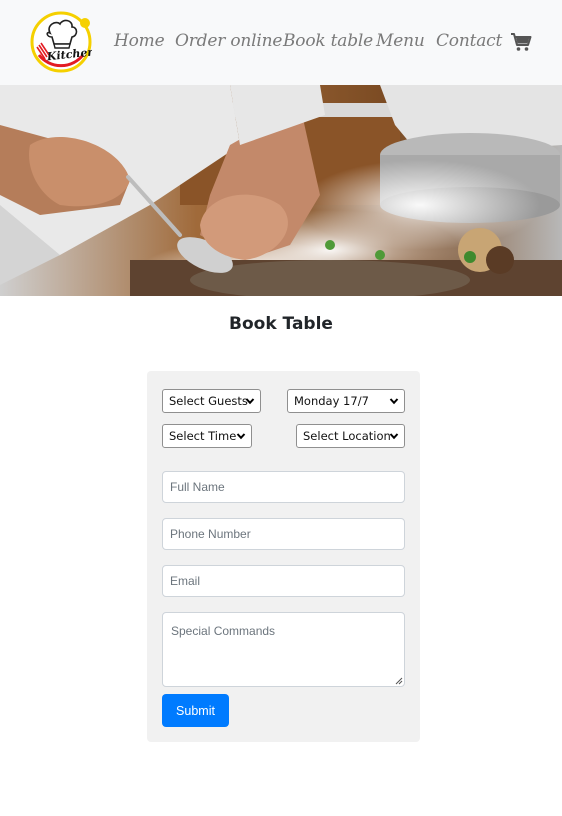  What do you see at coordinates (469, 41) in the screenshot?
I see `nav-contact: Contact` at bounding box center [469, 41].